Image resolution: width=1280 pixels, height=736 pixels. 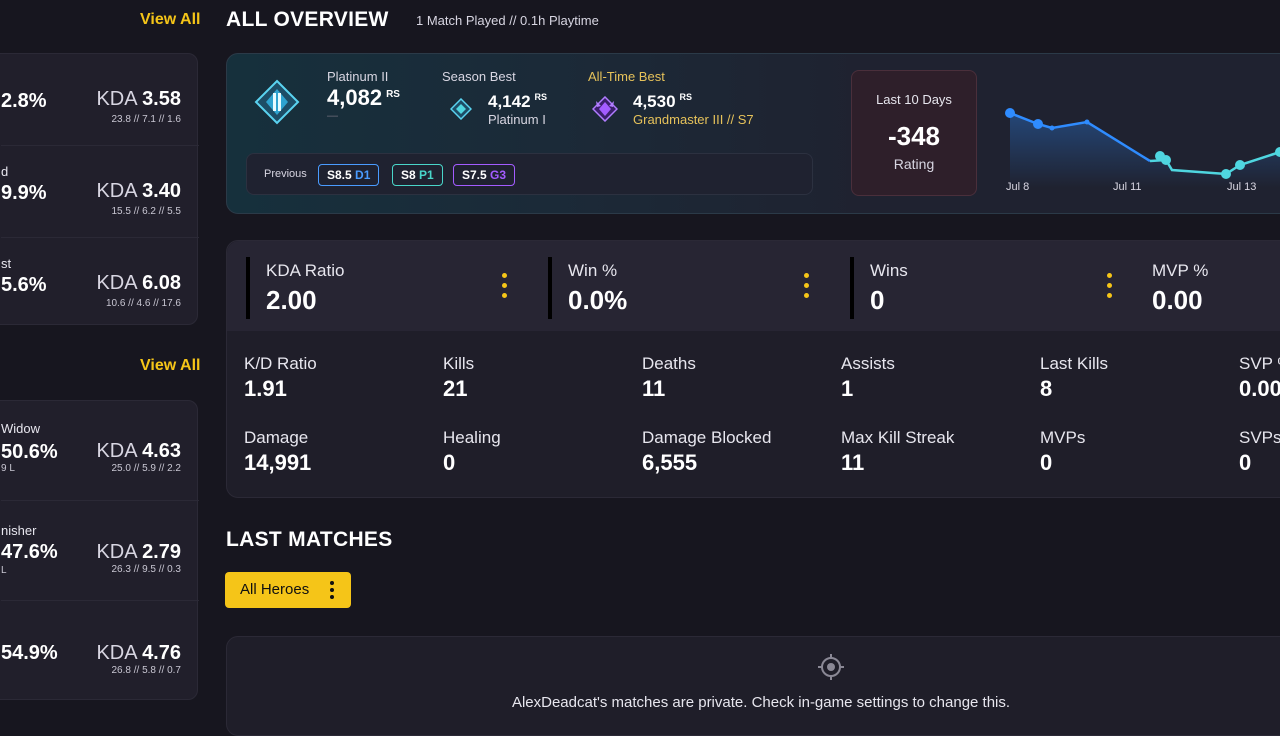 I want to click on lock-emblem-icon, so click(x=831, y=667).